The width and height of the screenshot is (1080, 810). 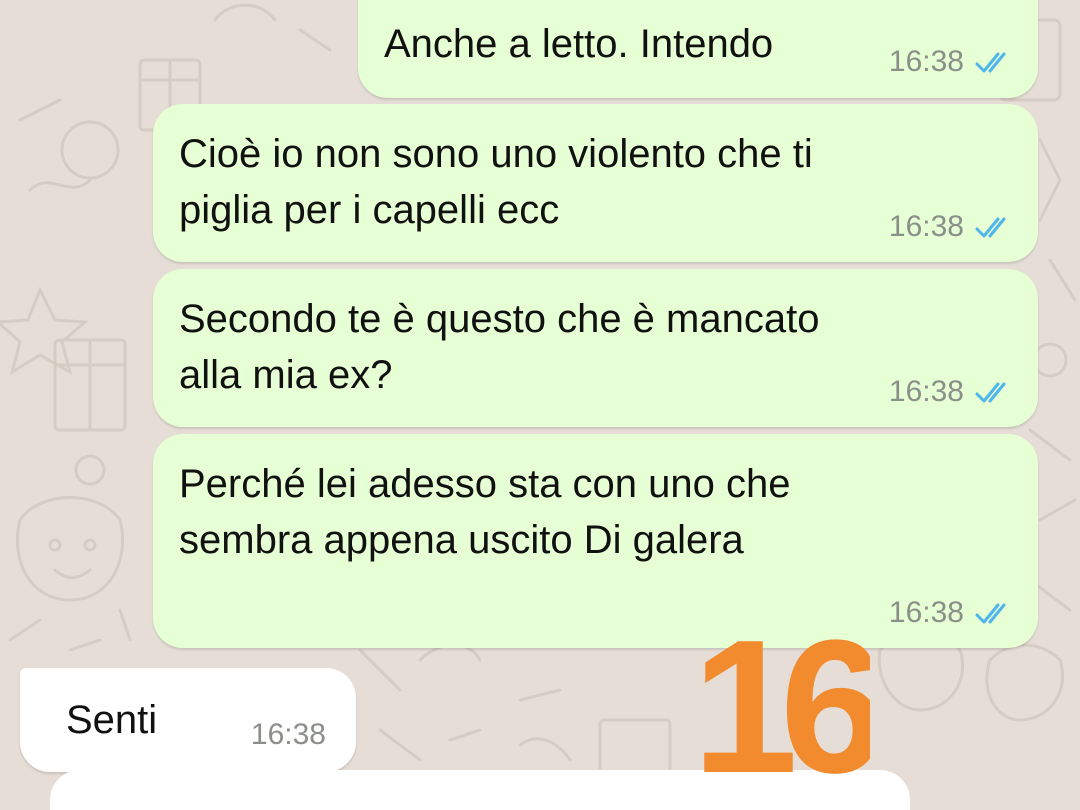 What do you see at coordinates (112, 720) in the screenshot?
I see `message-text: Senti` at bounding box center [112, 720].